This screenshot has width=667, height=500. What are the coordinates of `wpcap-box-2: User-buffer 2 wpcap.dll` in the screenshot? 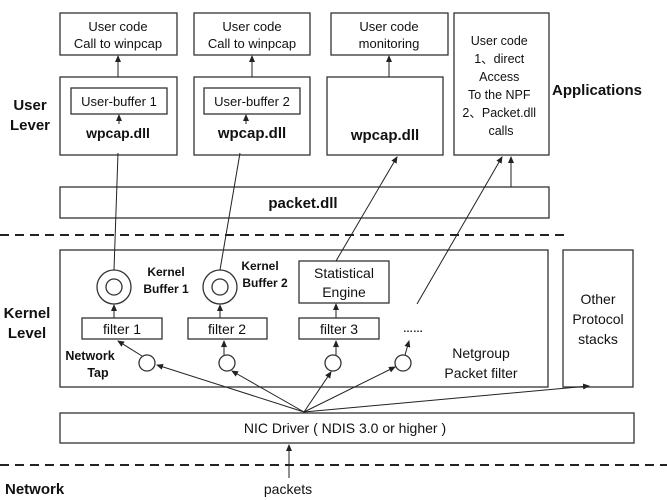 It's located at (252, 116).